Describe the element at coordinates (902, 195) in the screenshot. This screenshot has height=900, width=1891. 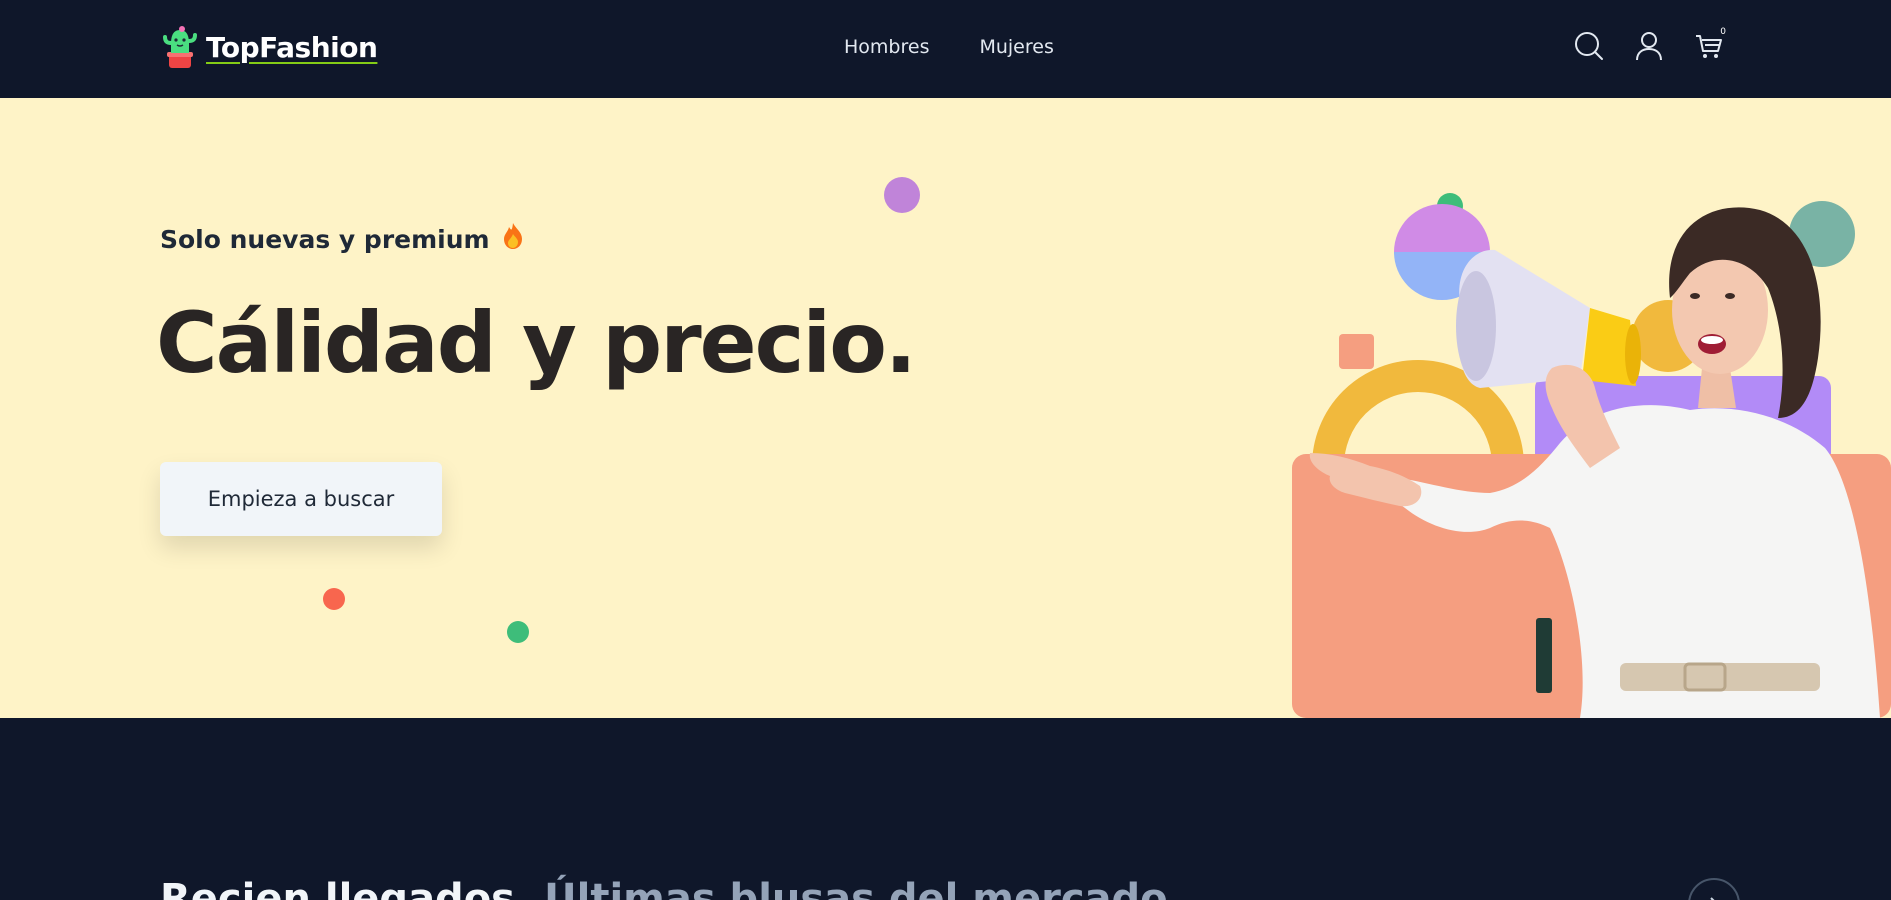
I see `decorative-dot-purple` at that location.